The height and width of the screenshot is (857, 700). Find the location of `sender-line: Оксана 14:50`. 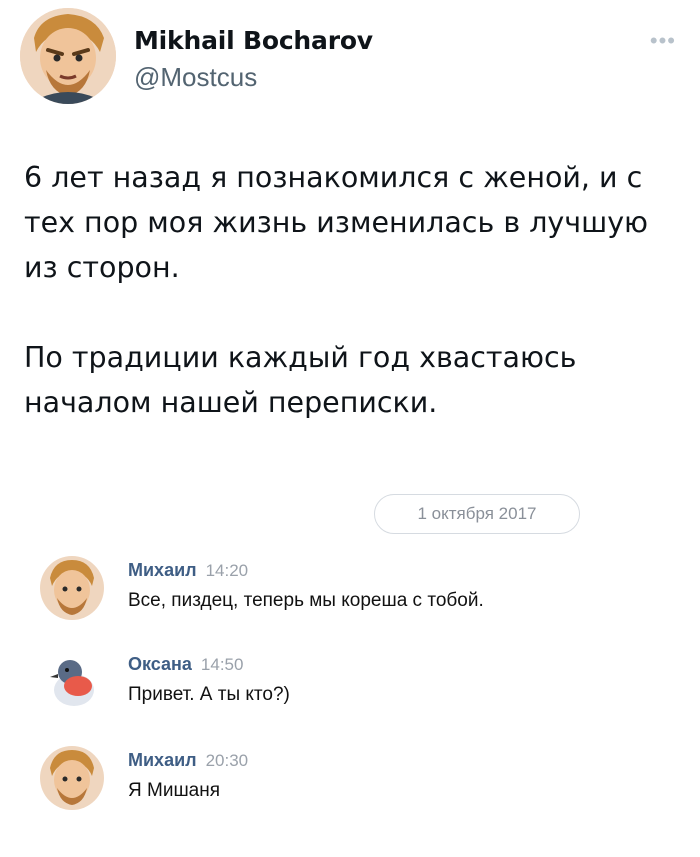

sender-line: Оксана 14:50 is located at coordinates (185, 664).